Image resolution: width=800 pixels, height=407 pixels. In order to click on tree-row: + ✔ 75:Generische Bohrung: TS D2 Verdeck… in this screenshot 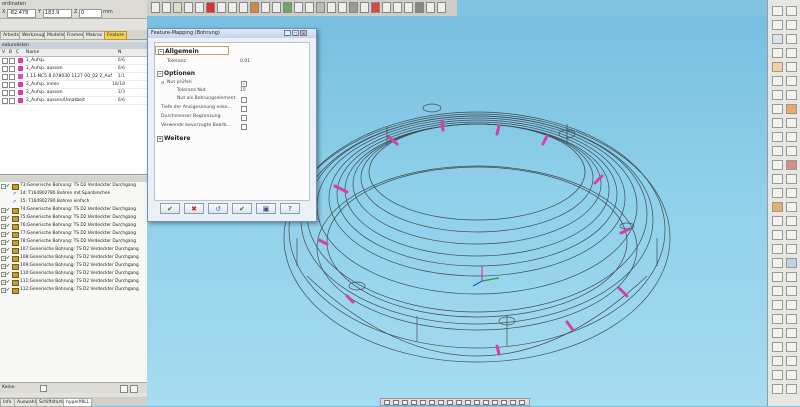, I will do `click(73, 218)`.